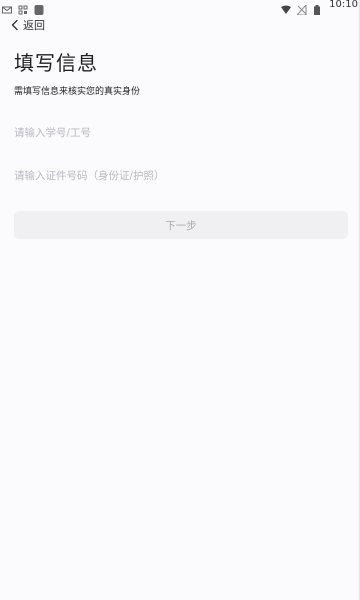  Describe the element at coordinates (34, 25) in the screenshot. I see `back-label: 返回` at that location.